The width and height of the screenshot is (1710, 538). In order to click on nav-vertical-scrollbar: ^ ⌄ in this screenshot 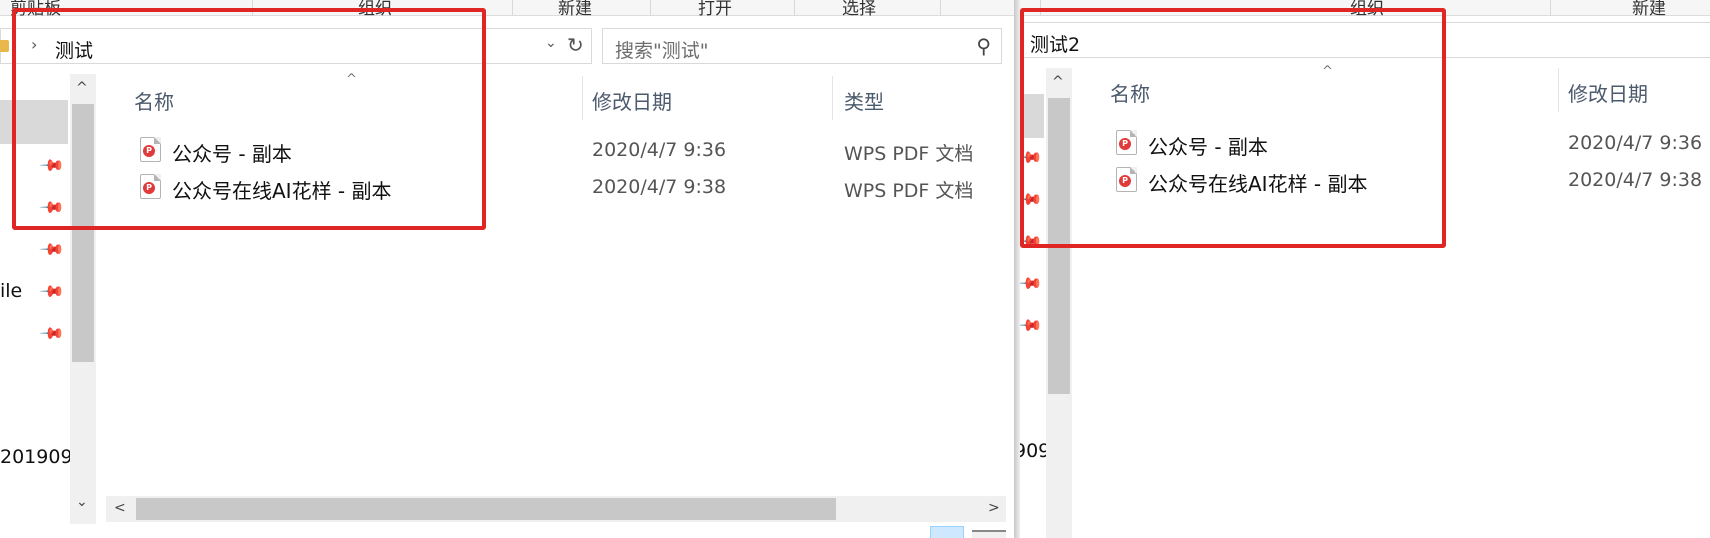, I will do `click(83, 299)`.